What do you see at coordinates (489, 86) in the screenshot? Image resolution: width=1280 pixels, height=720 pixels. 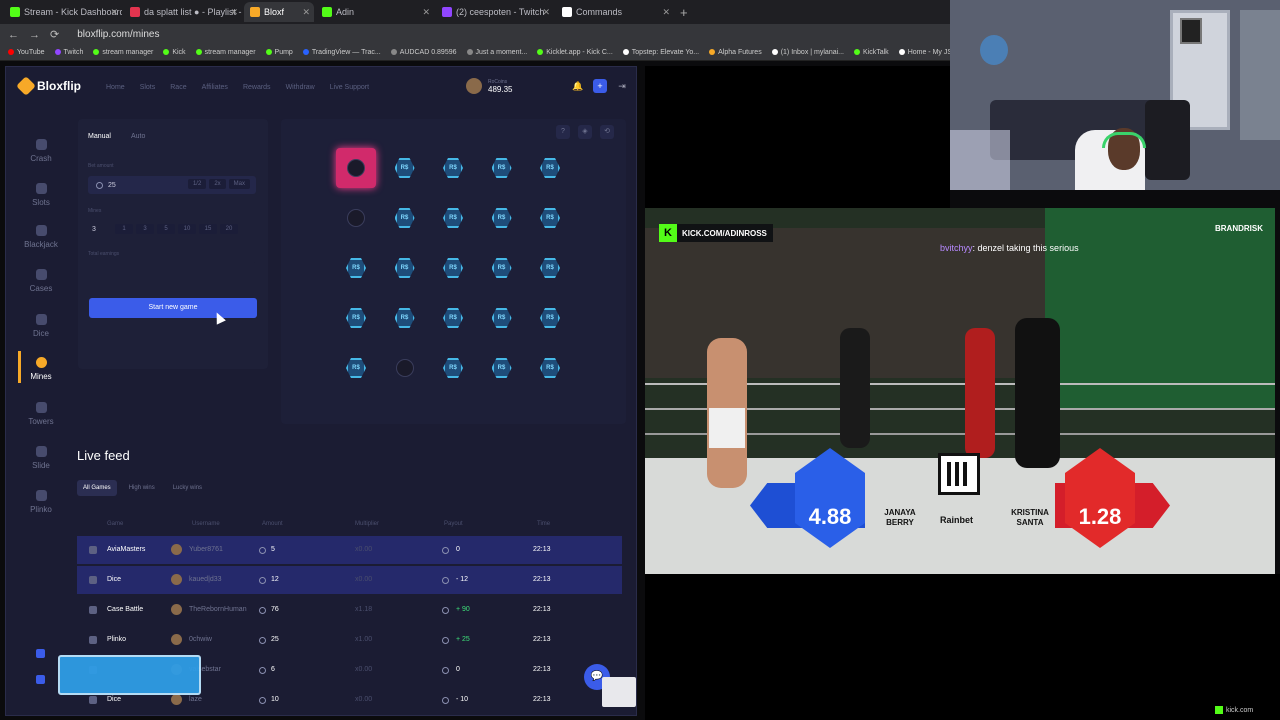 I see `wallet: RoCoins 489.35` at bounding box center [489, 86].